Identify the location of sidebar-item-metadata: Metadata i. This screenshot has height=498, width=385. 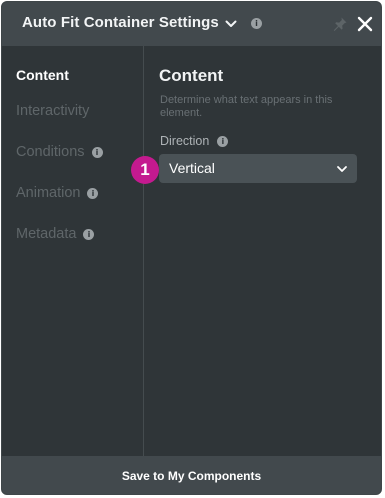
(55, 234).